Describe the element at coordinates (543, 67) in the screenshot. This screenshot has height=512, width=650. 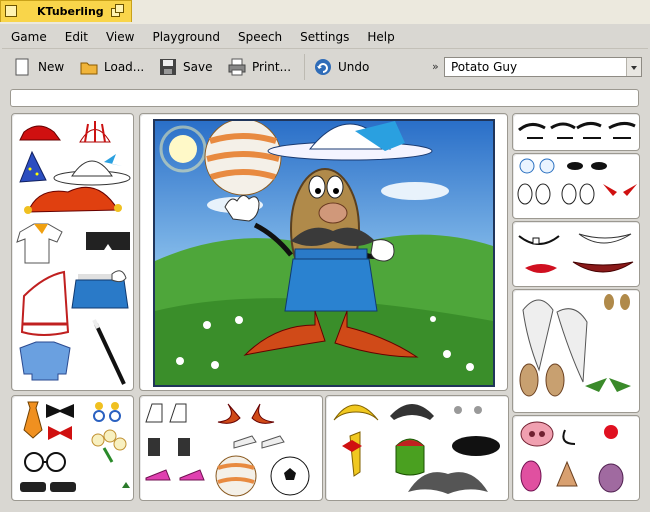
I see `playground-select: Potato Guy` at that location.